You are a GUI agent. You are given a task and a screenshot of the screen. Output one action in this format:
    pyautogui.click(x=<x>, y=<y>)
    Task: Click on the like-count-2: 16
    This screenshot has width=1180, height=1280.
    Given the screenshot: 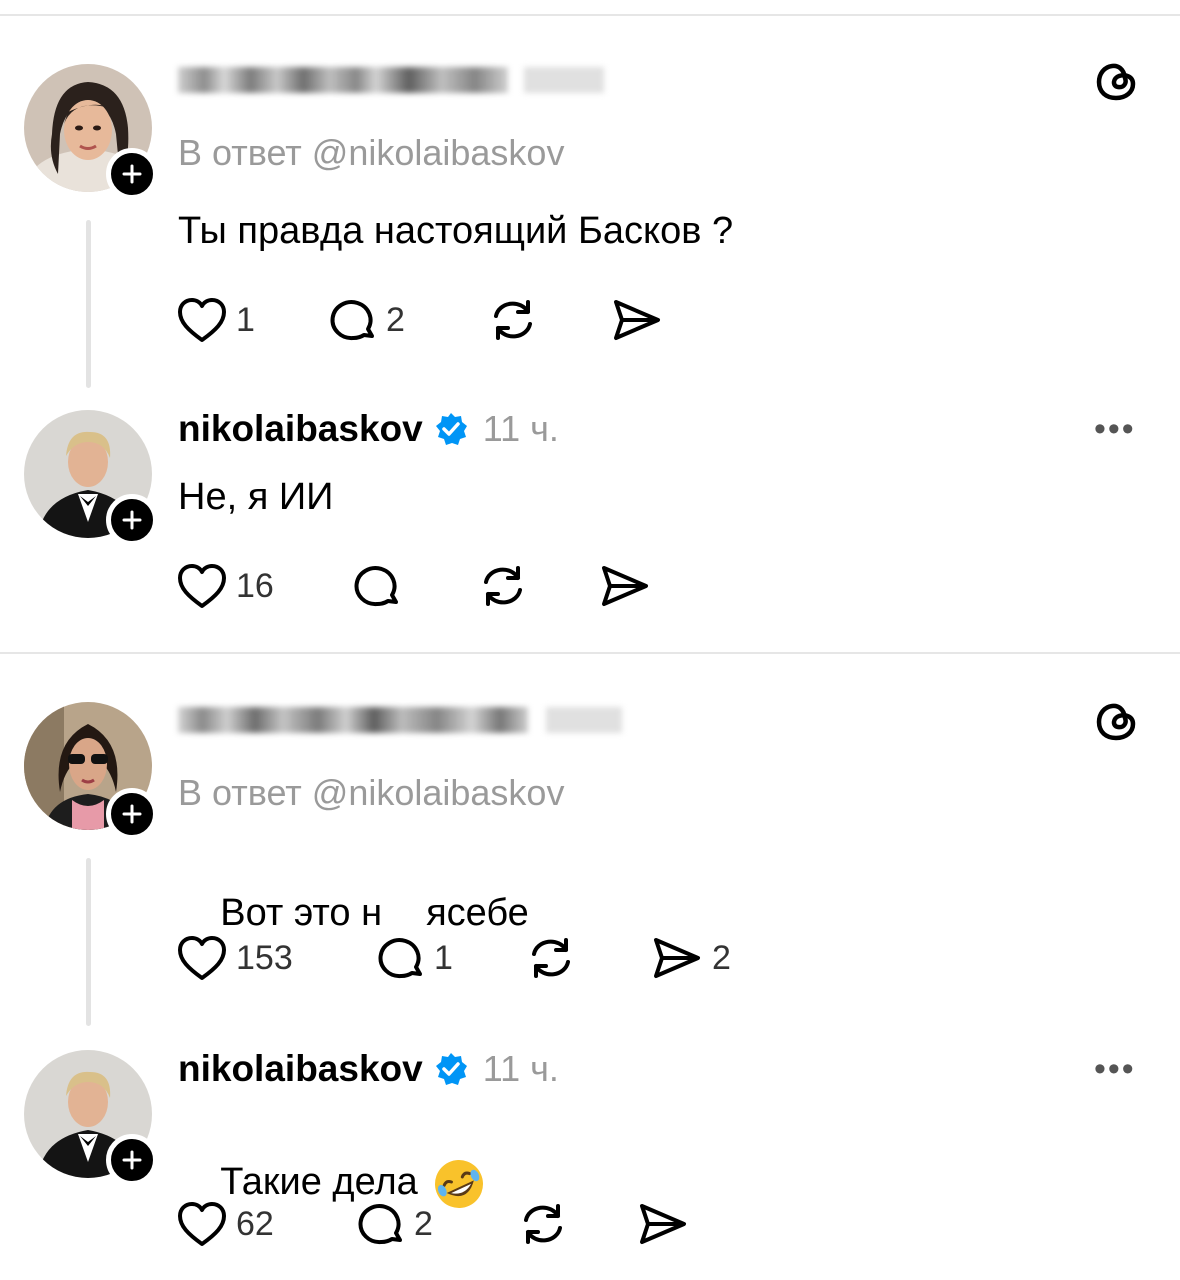 What is the action you would take?
    pyautogui.click(x=255, y=585)
    